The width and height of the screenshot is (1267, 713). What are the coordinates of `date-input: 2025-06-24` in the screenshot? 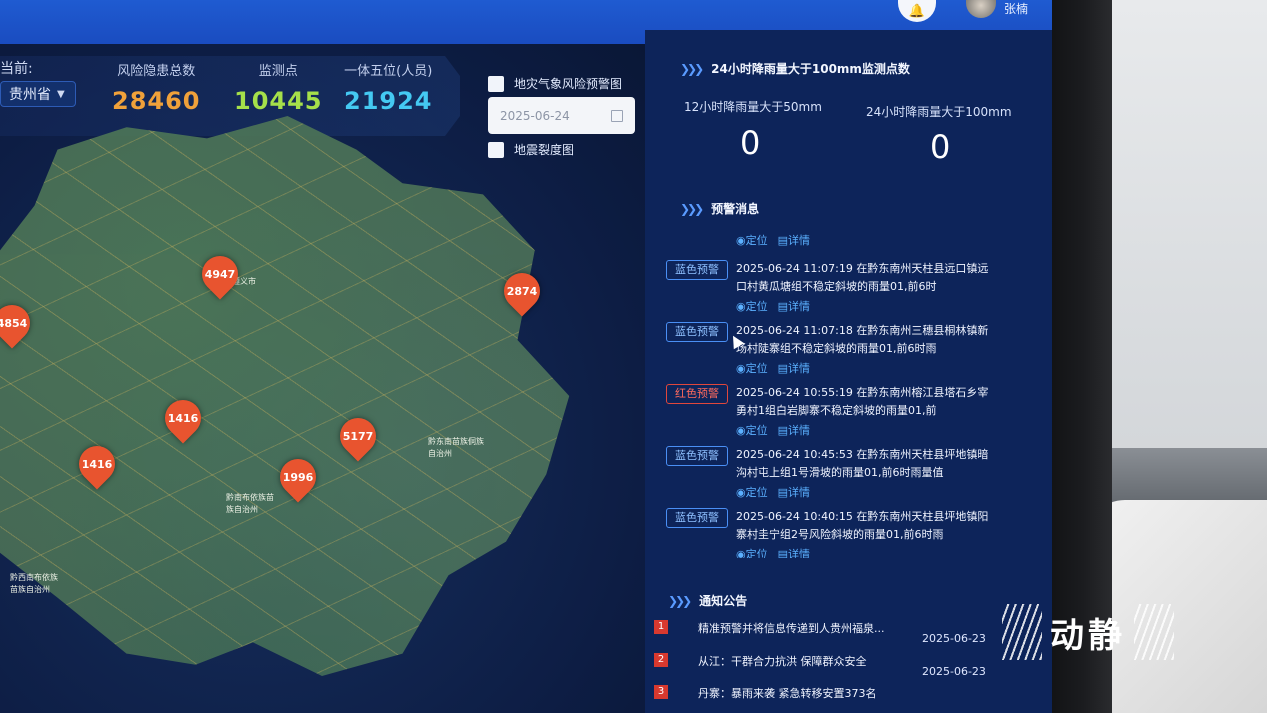 It's located at (561, 115).